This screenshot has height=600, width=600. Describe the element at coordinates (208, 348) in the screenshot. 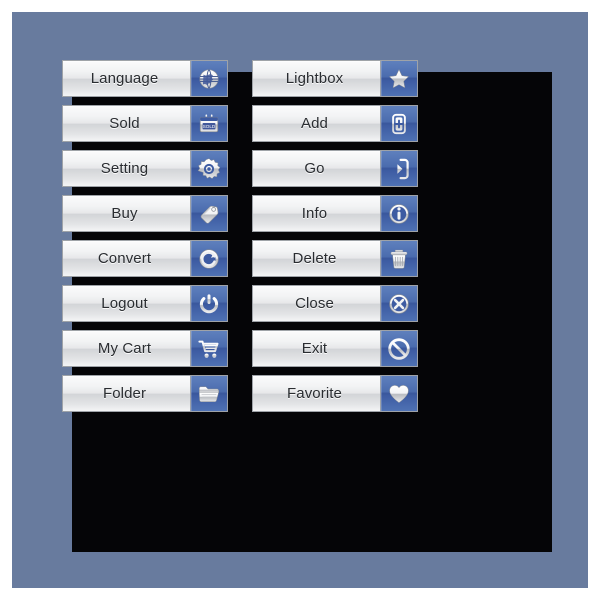

I see `shopping-cart-icon` at that location.